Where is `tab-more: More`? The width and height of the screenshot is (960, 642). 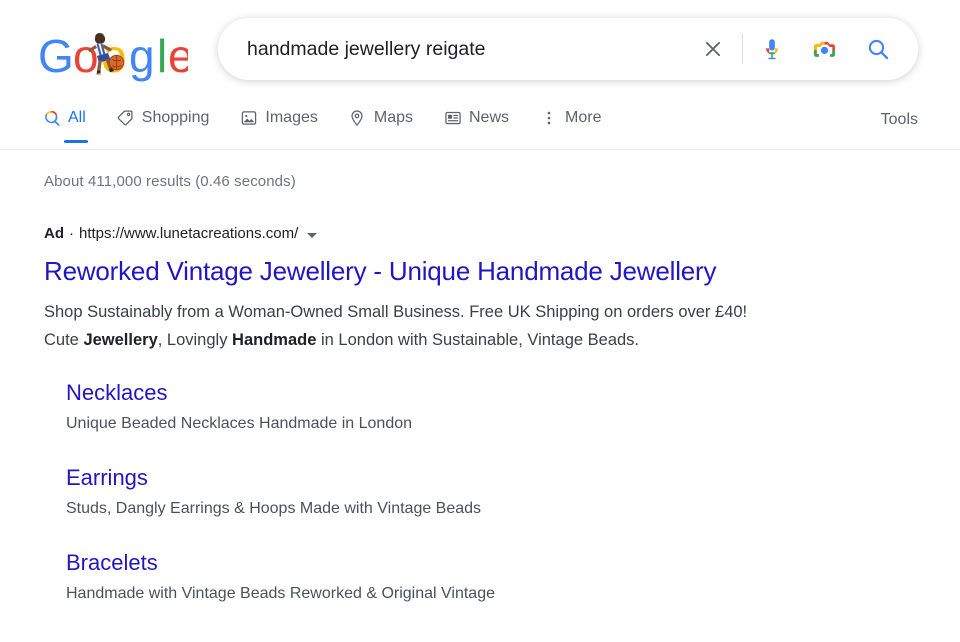 tab-more: More is located at coordinates (570, 118).